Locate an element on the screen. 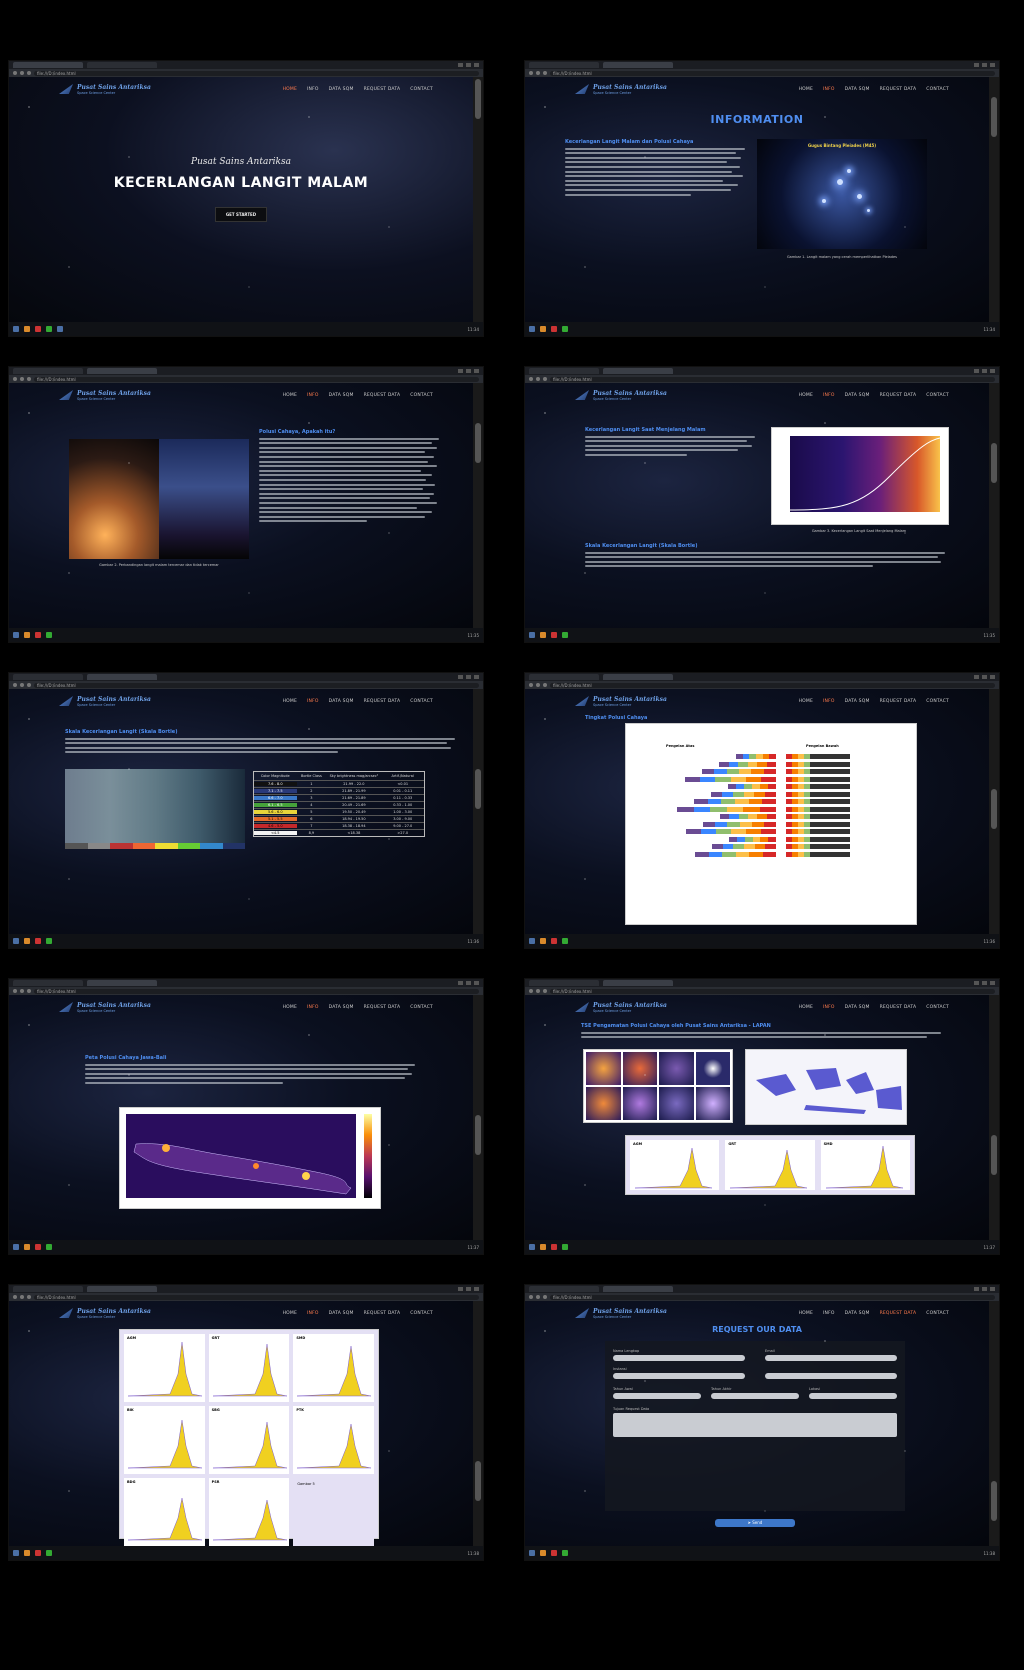  email-input is located at coordinates (831, 1358).